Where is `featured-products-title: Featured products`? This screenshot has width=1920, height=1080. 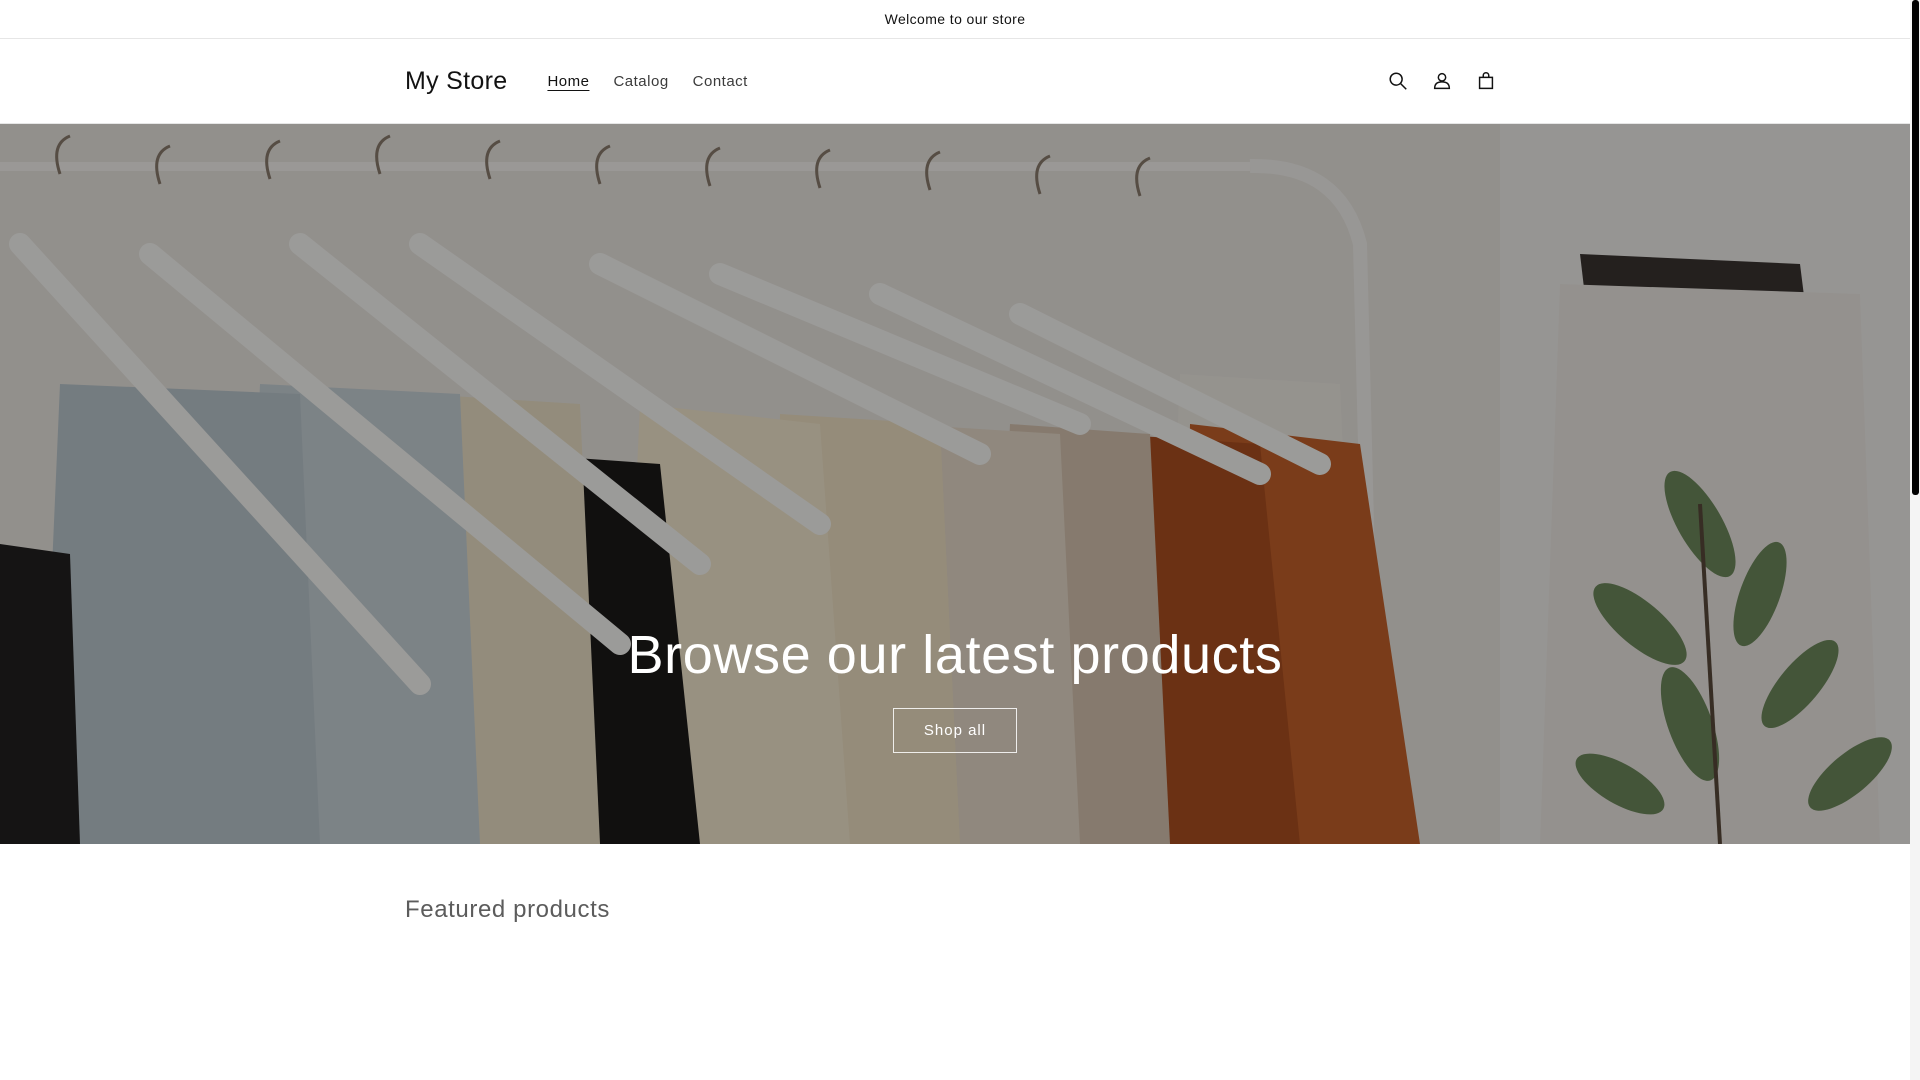
featured-products-title: Featured products is located at coordinates (507, 909).